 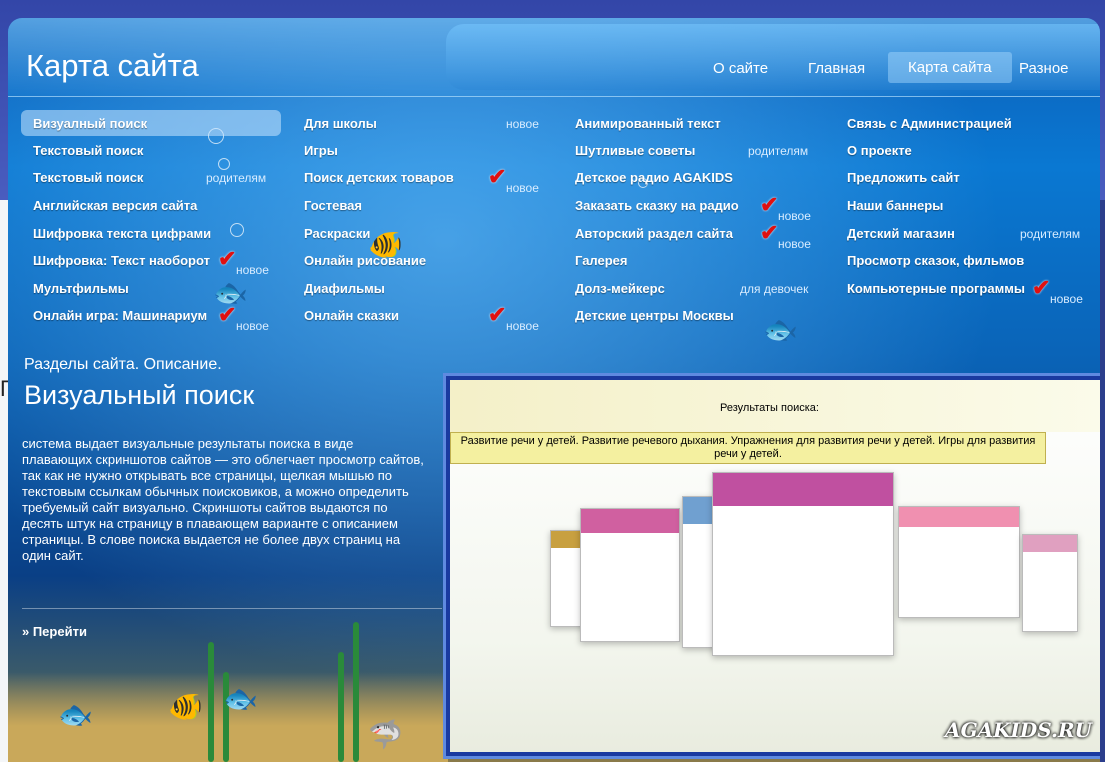 I want to click on page-title: Карта сайта, so click(x=112, y=65).